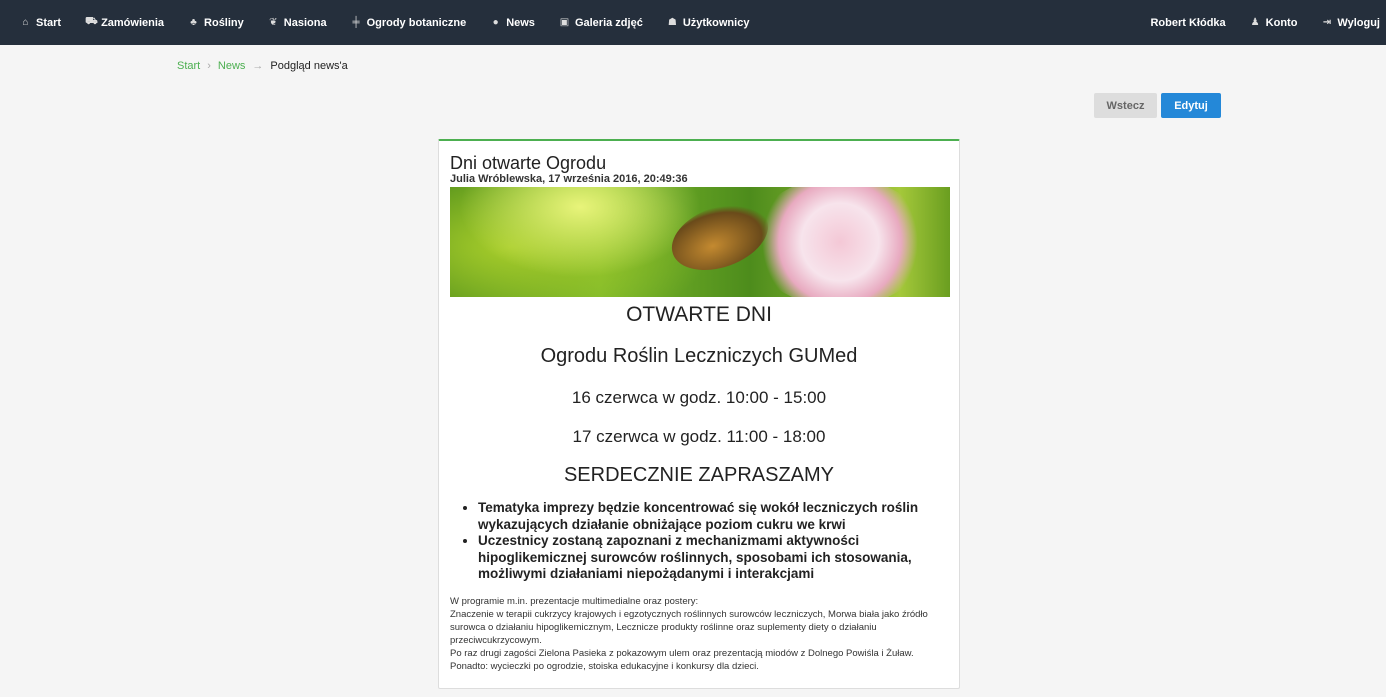  I want to click on home-icon: ⌂, so click(25, 22).